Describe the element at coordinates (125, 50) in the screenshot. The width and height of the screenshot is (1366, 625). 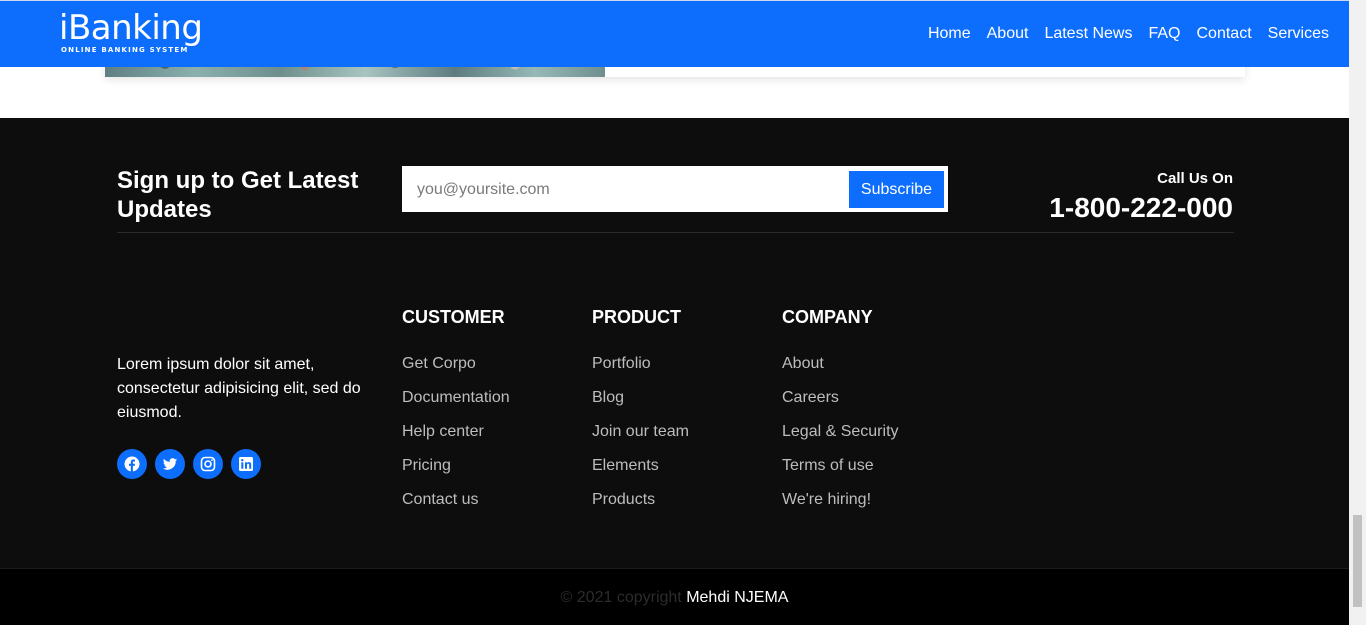
I see `brand-tagline: ONLINE BANKING SYSTEM` at that location.